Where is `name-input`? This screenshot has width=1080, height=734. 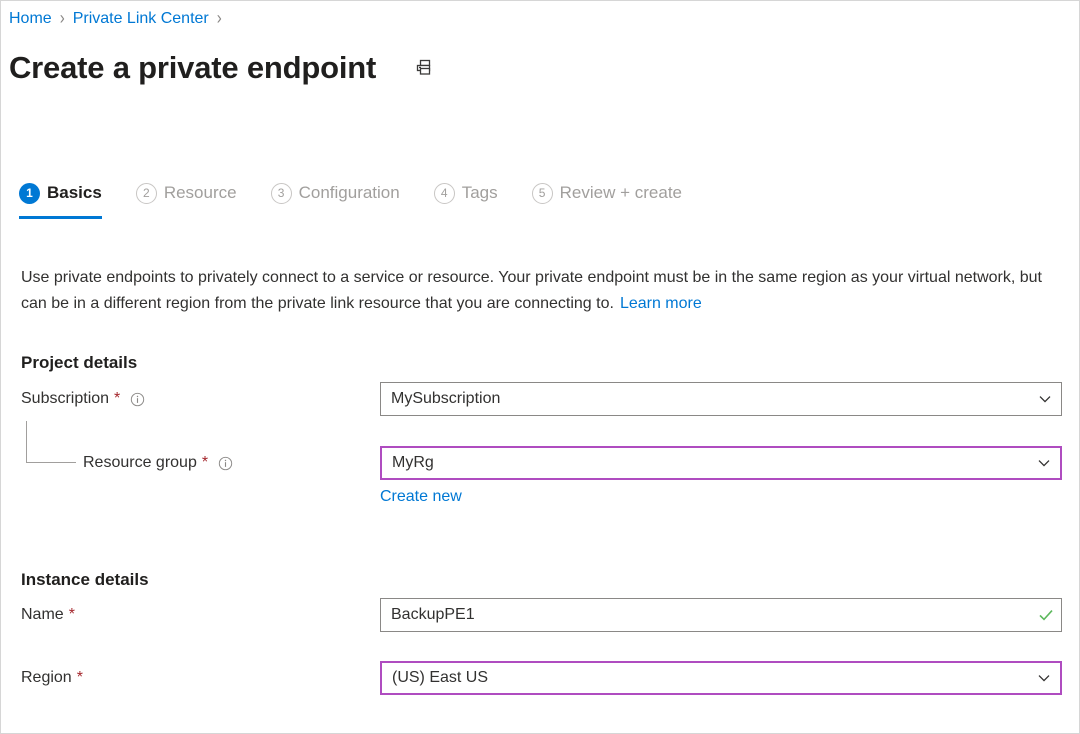 name-input is located at coordinates (706, 615).